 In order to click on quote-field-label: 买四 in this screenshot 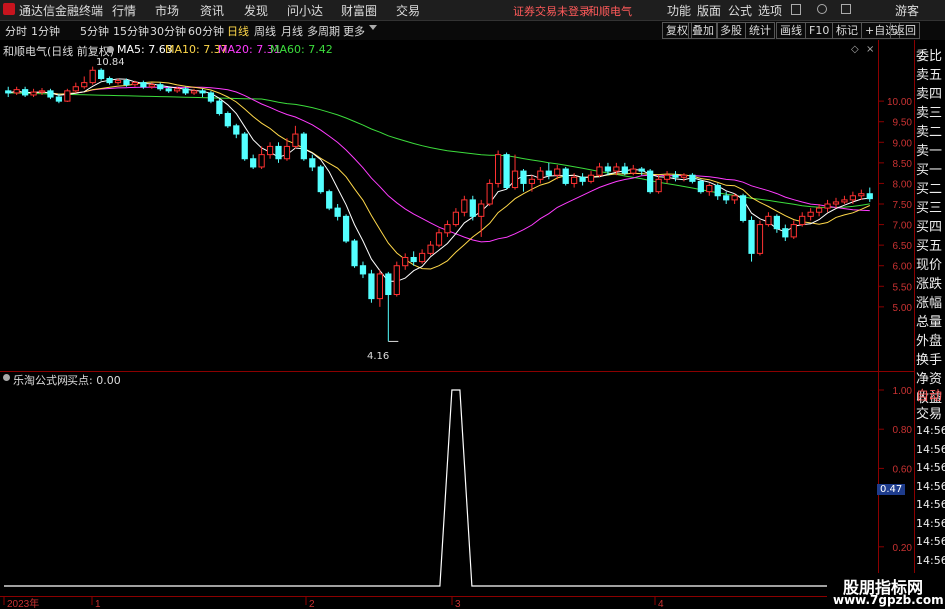, I will do `click(929, 227)`.